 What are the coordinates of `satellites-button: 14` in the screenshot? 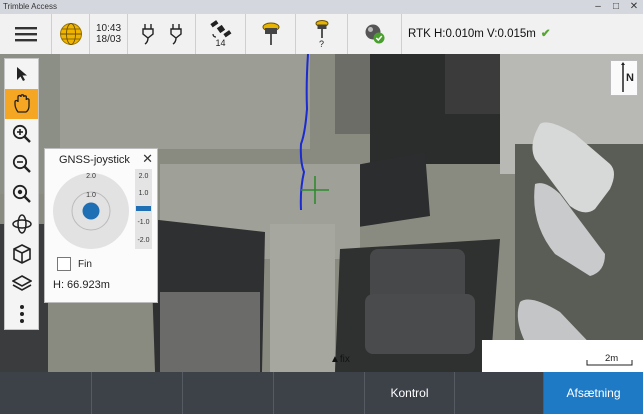 It's located at (221, 34).